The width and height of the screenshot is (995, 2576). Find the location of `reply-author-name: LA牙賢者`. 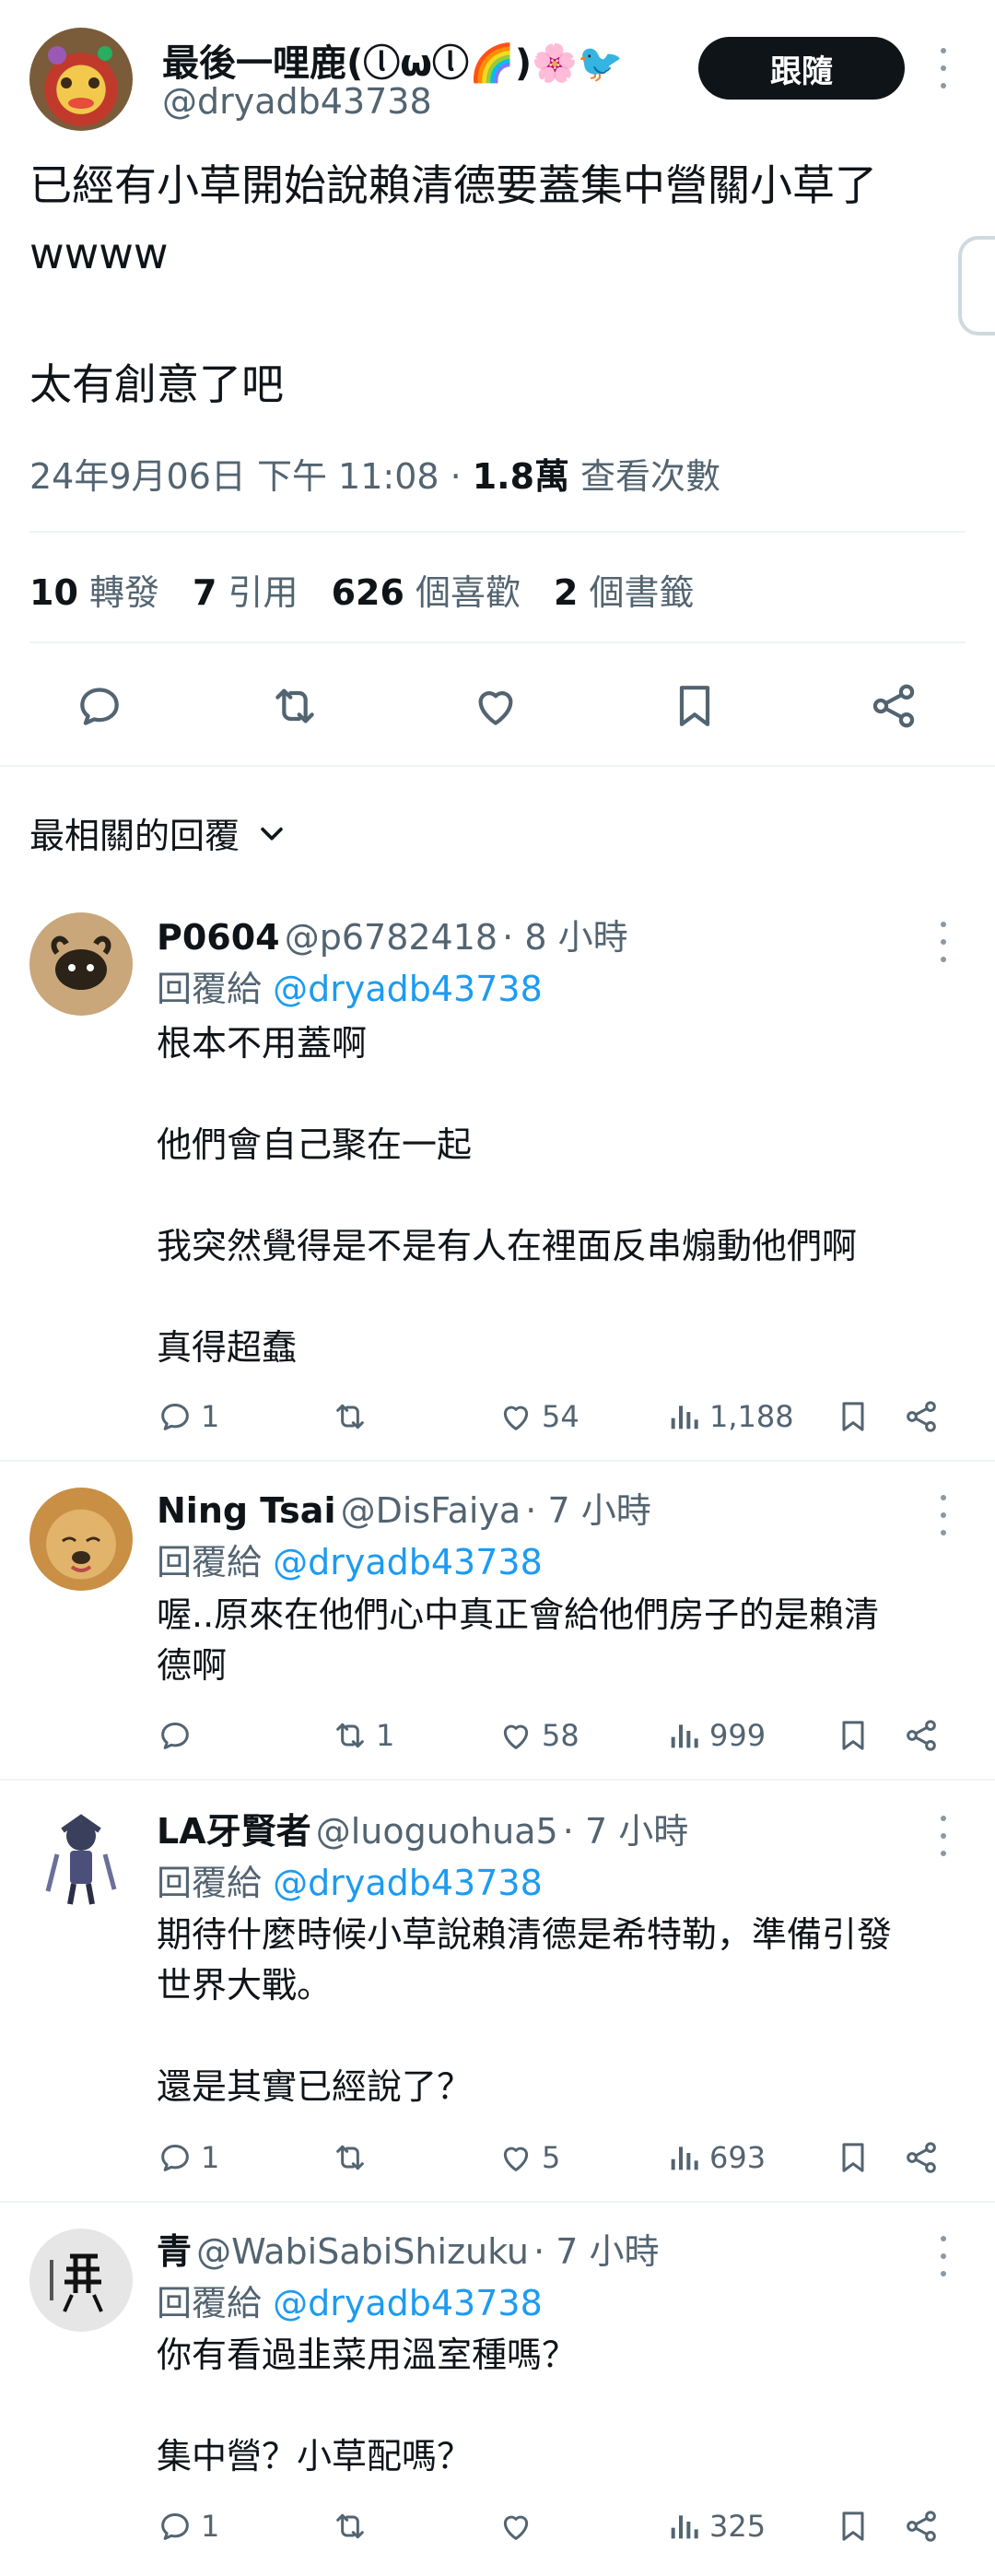

reply-author-name: LA牙賢者 is located at coordinates (234, 1831).